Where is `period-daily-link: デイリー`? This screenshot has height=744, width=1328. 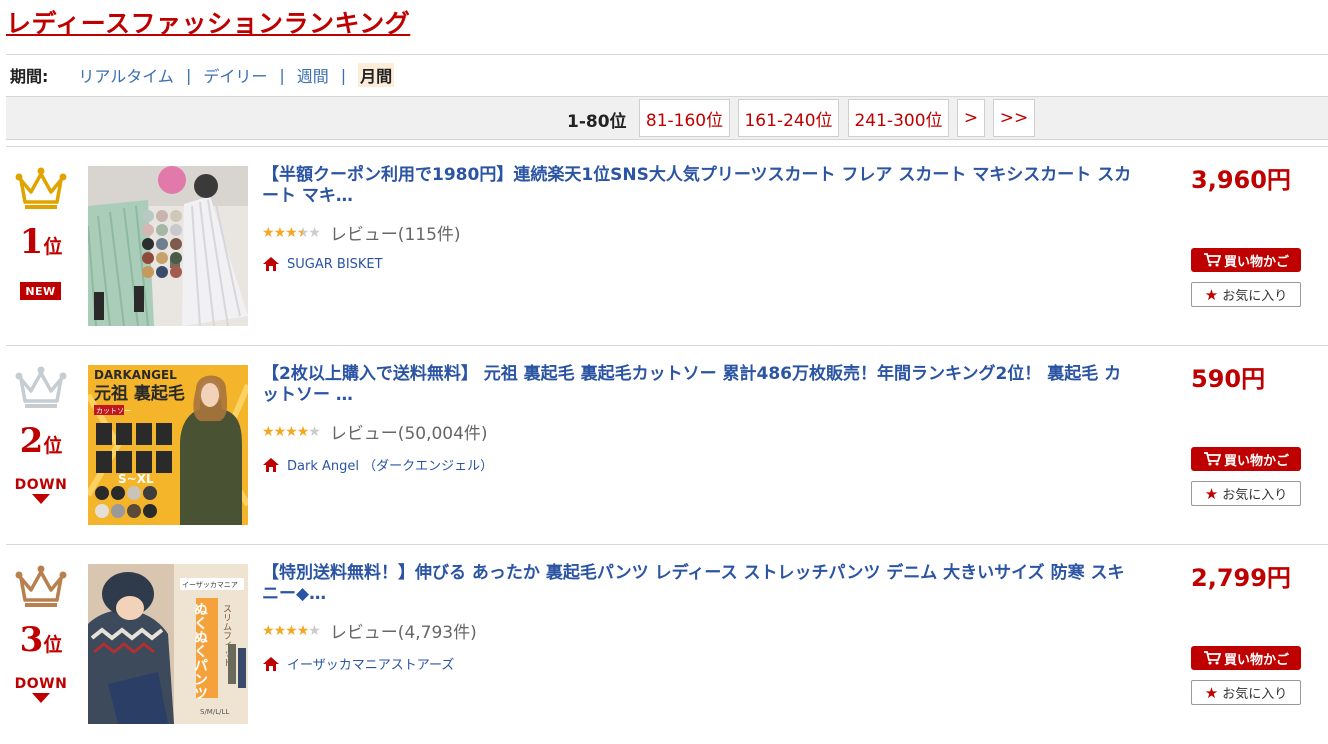 period-daily-link: デイリー is located at coordinates (235, 75).